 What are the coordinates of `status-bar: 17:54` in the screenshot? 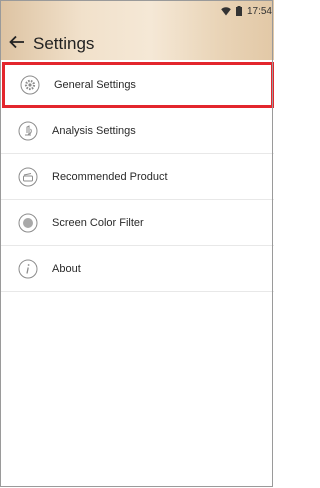 It's located at (247, 11).